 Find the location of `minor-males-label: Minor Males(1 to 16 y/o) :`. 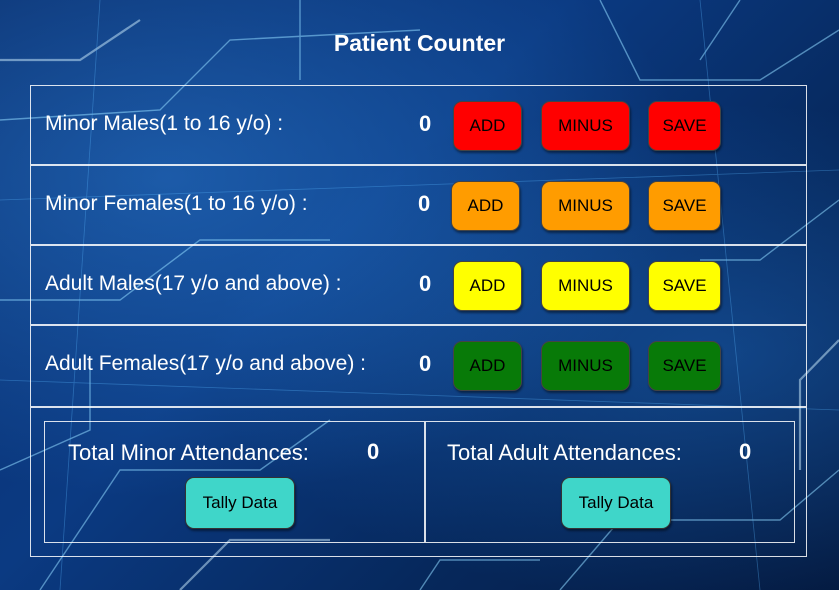

minor-males-label: Minor Males(1 to 16 y/o) : is located at coordinates (164, 123).